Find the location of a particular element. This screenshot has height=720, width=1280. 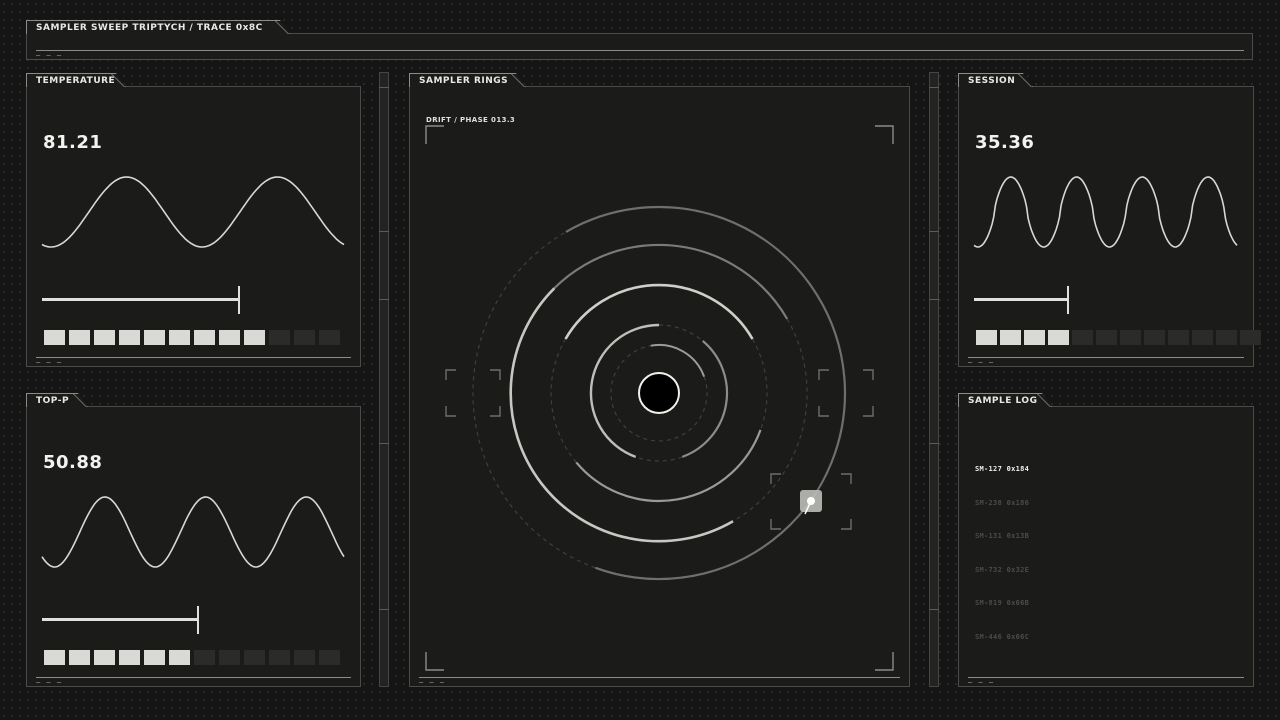

ring-3-arc is located at coordinates (705, 399).